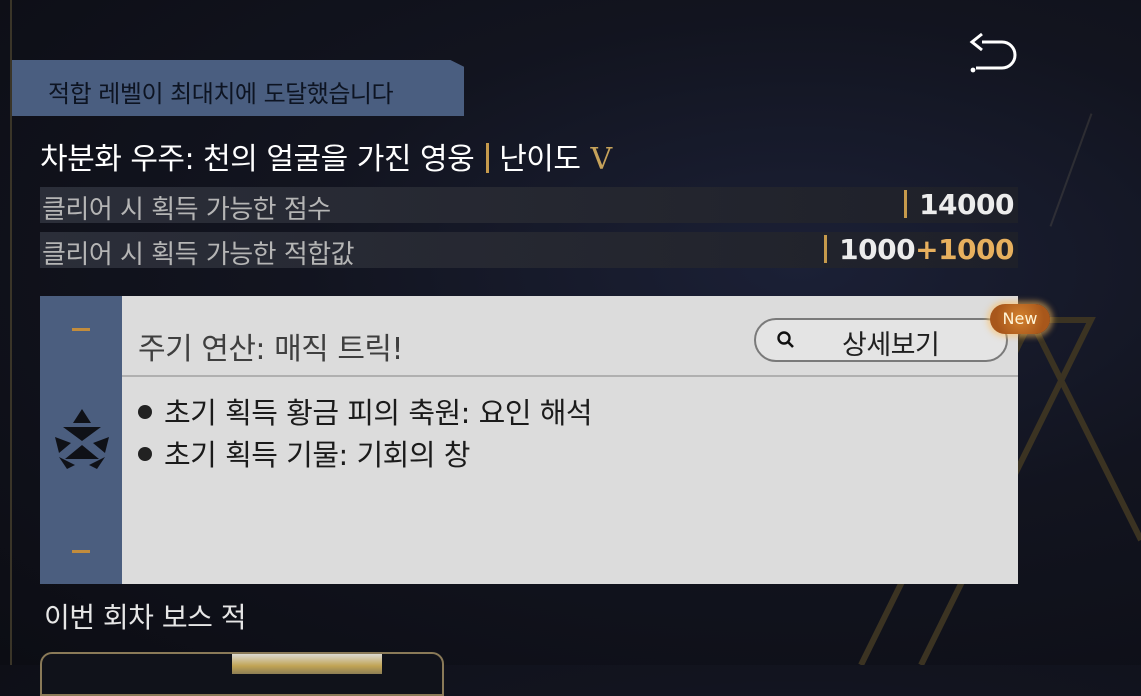  Describe the element at coordinates (378, 413) in the screenshot. I see `list-item-text: 초기 획득 황금 피의 축원: 요인 해석` at that location.